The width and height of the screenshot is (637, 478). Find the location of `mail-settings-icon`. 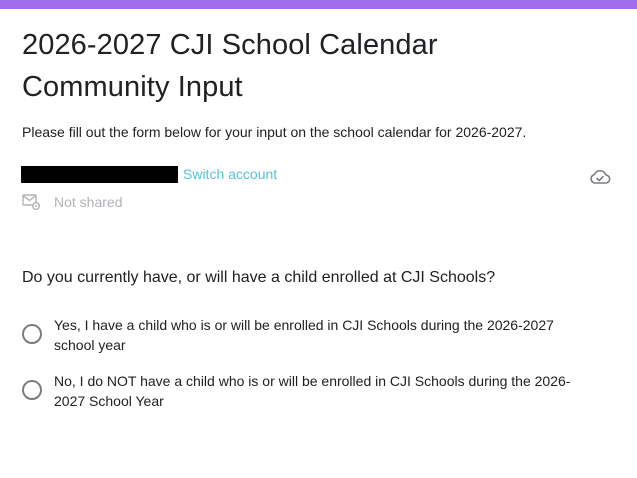

mail-settings-icon is located at coordinates (31, 202).